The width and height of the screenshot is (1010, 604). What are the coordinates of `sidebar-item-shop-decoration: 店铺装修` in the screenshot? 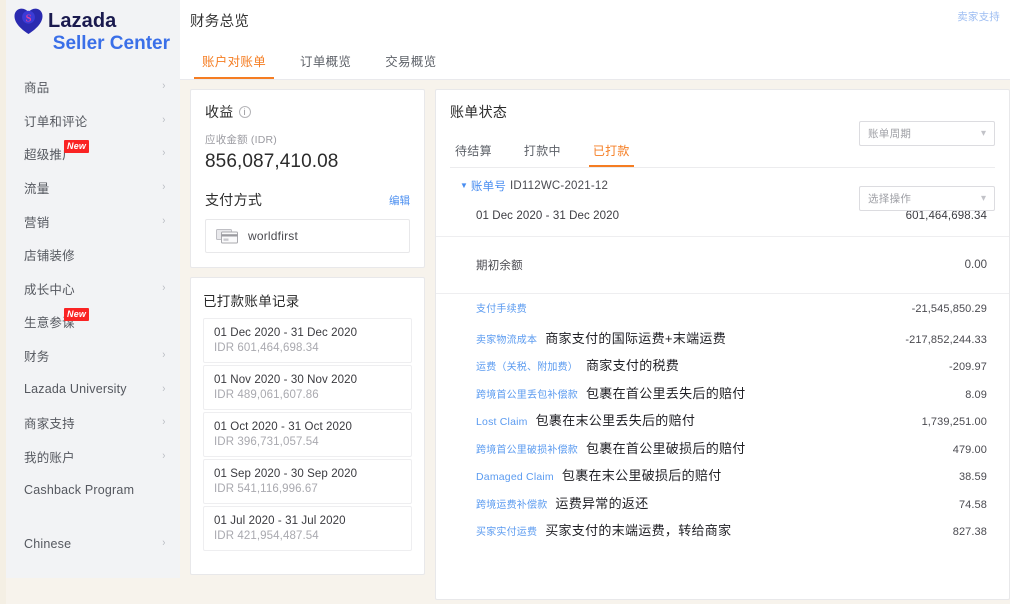 It's located at (93, 255).